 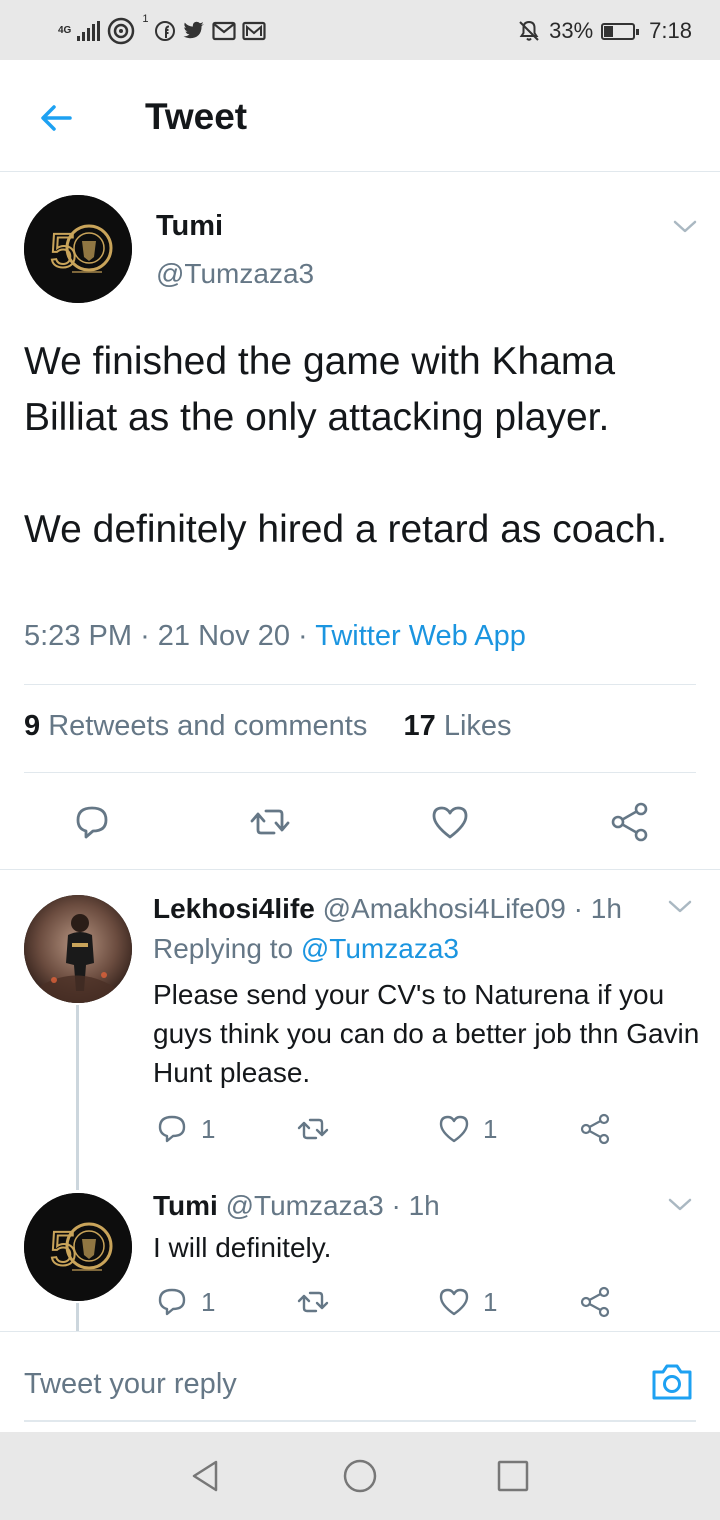 I want to click on battery-icon, so click(x=620, y=31).